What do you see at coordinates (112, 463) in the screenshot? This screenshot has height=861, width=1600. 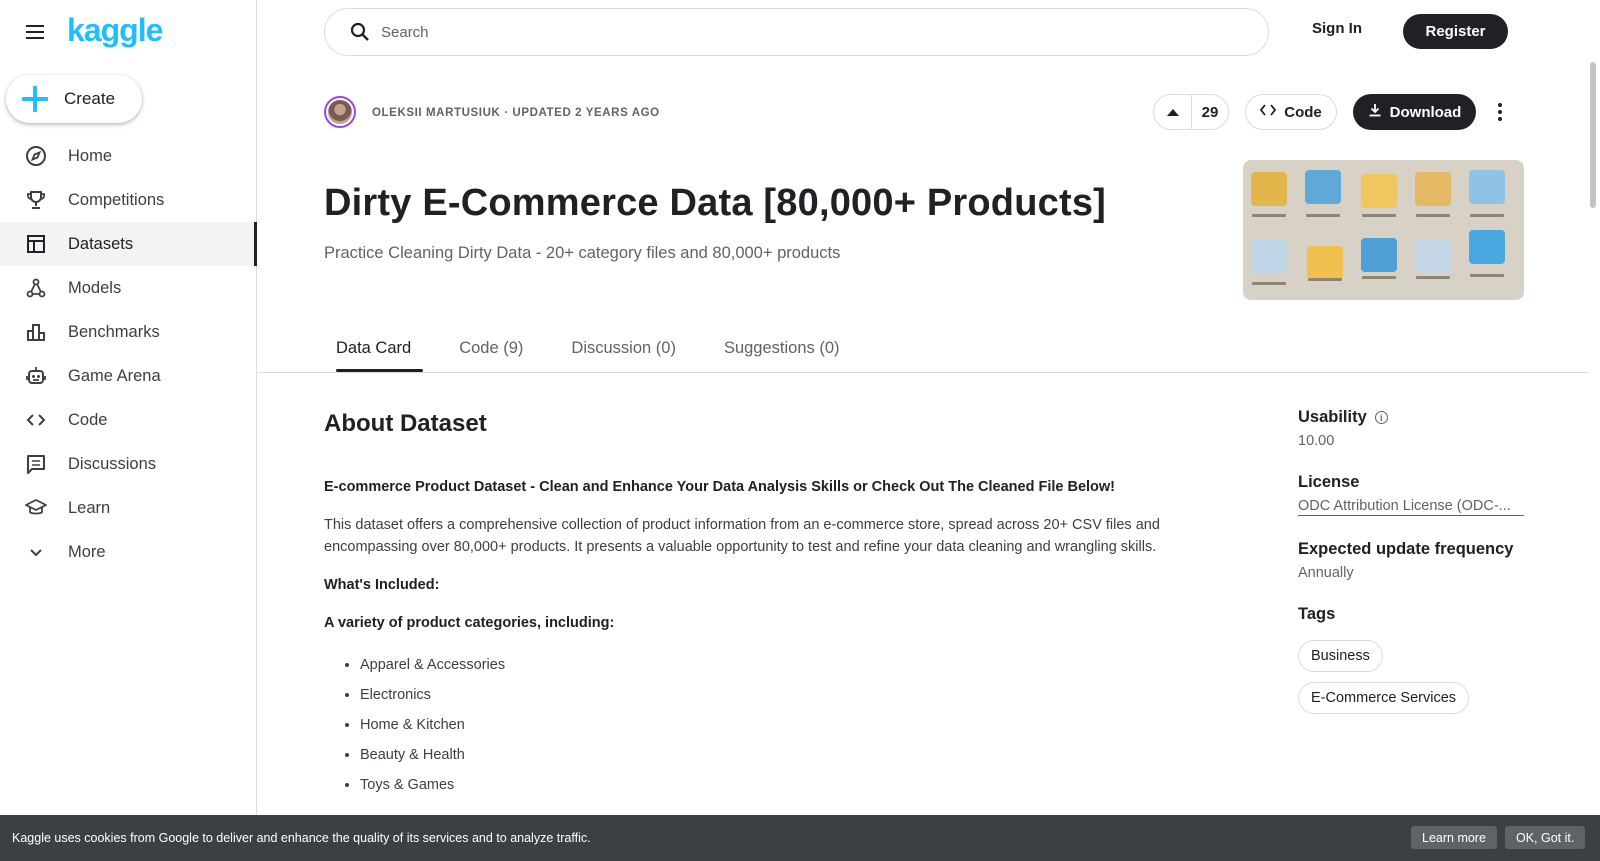 I see `sidebar-item-label: Discussions` at bounding box center [112, 463].